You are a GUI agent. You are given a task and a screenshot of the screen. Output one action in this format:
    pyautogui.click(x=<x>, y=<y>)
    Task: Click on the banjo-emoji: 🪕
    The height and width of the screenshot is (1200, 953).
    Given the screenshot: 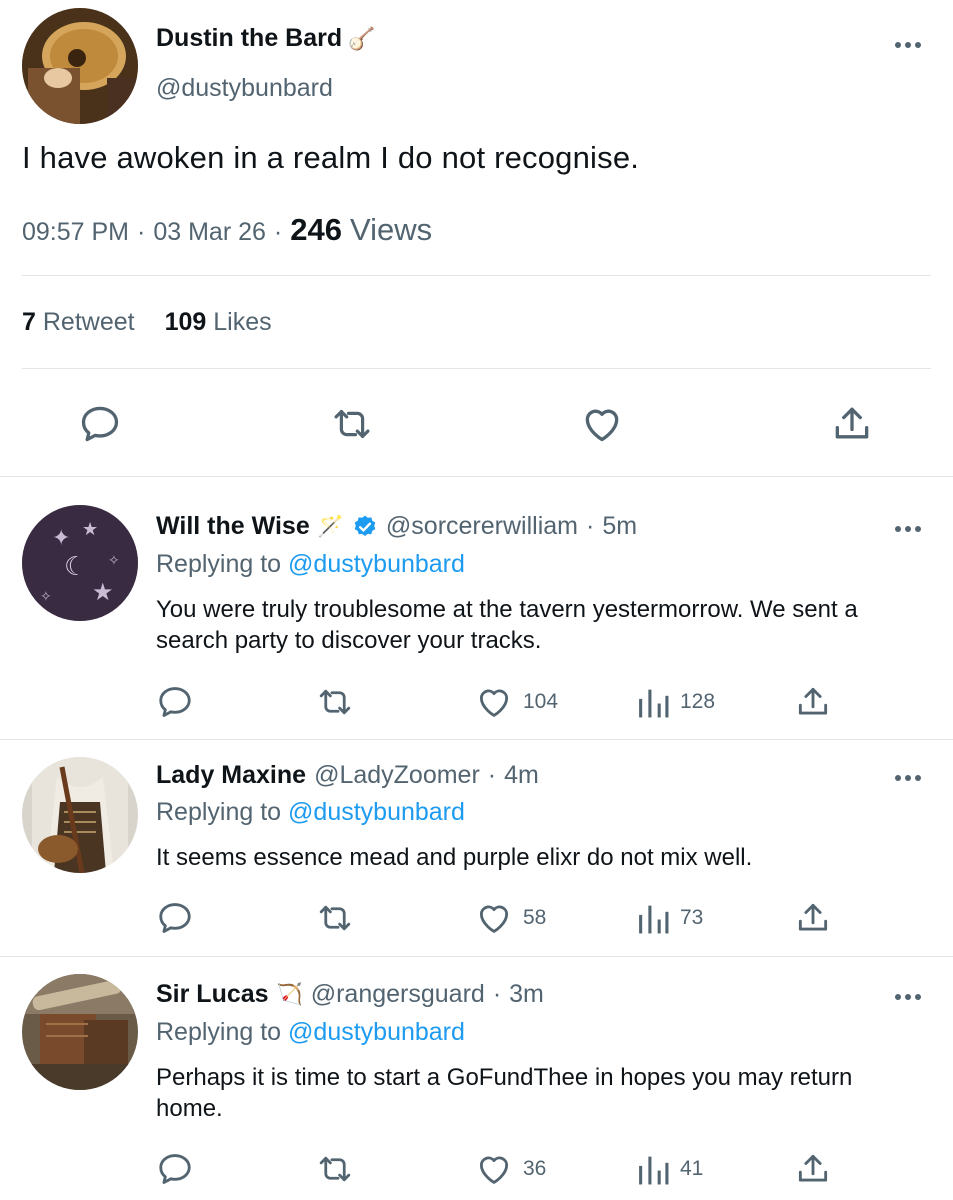 What is the action you would take?
    pyautogui.click(x=362, y=38)
    